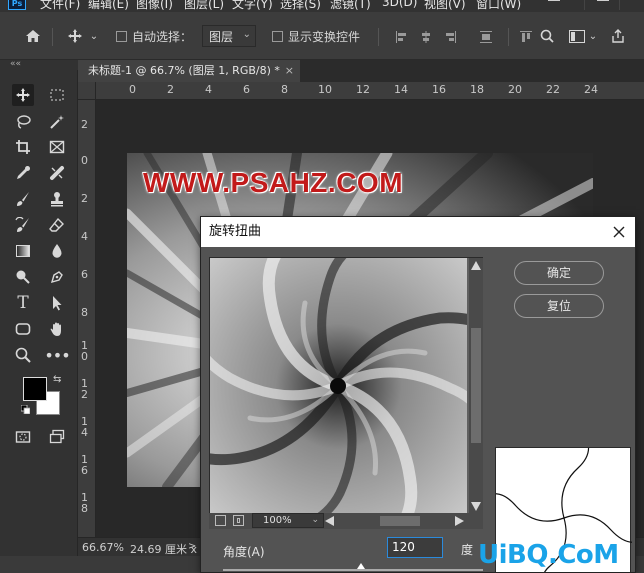 The width and height of the screenshot is (644, 573). What do you see at coordinates (618, 36) in the screenshot?
I see `share-icon` at bounding box center [618, 36].